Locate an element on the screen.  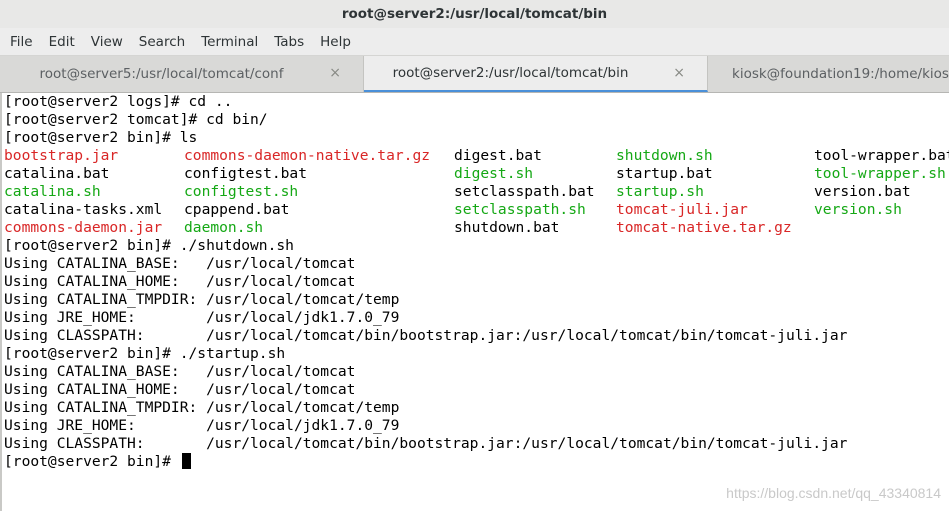
ls-entry: catalina.bat is located at coordinates (57, 173).